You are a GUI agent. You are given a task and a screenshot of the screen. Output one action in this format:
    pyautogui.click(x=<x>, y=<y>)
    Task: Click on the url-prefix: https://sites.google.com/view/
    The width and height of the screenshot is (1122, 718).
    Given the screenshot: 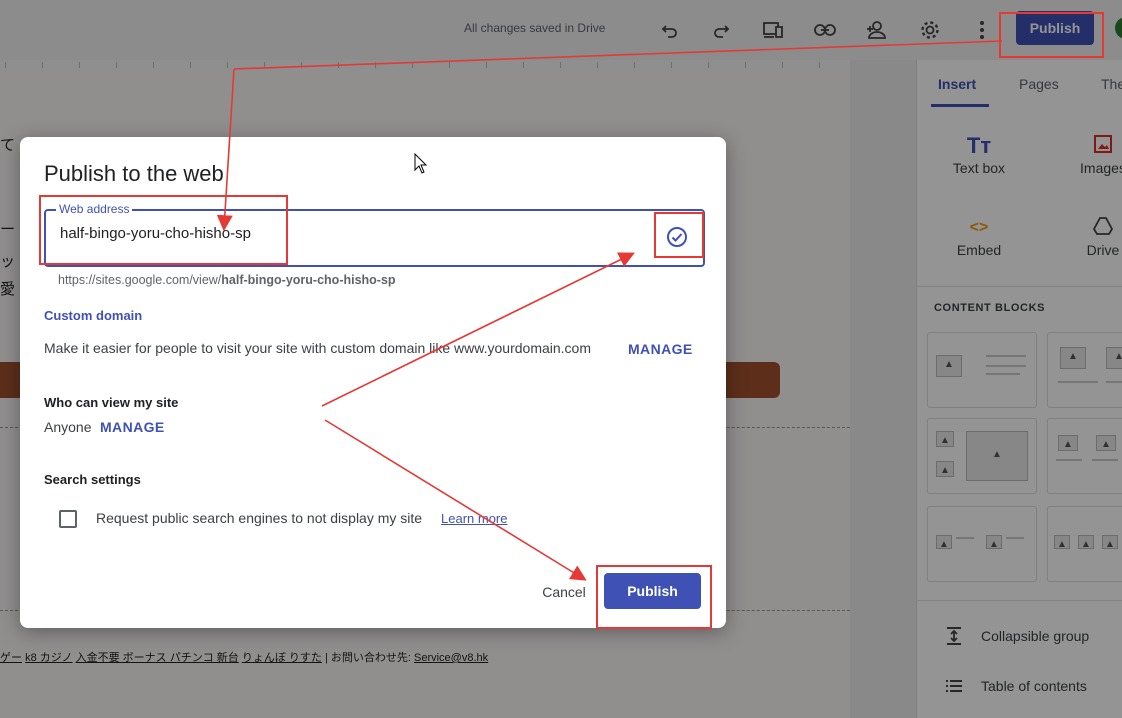 What is the action you would take?
    pyautogui.click(x=140, y=280)
    